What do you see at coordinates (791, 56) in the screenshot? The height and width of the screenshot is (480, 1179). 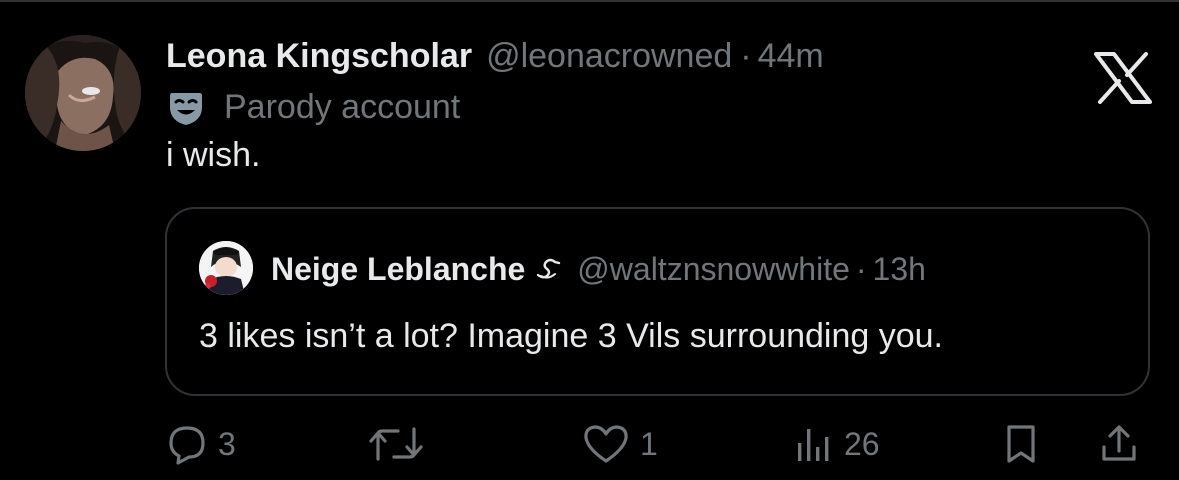 I see `post-timestamp: 44m` at bounding box center [791, 56].